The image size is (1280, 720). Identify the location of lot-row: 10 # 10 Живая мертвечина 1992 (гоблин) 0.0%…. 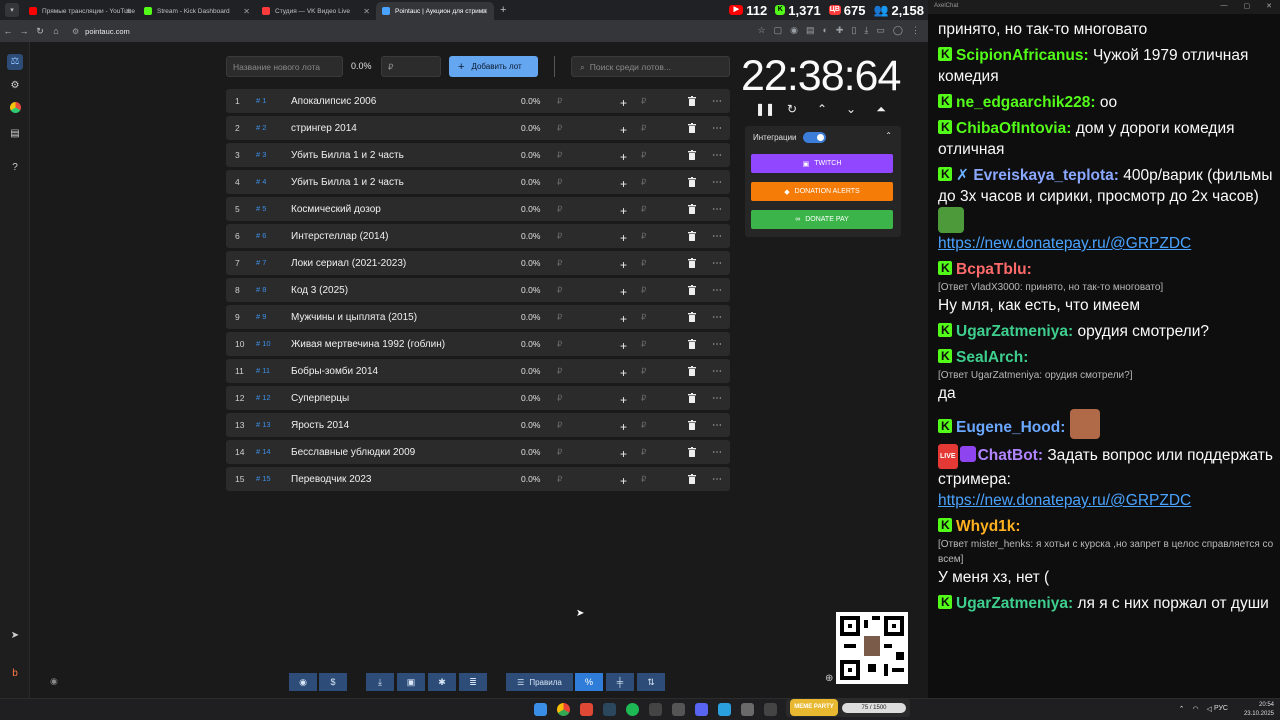
(478, 344).